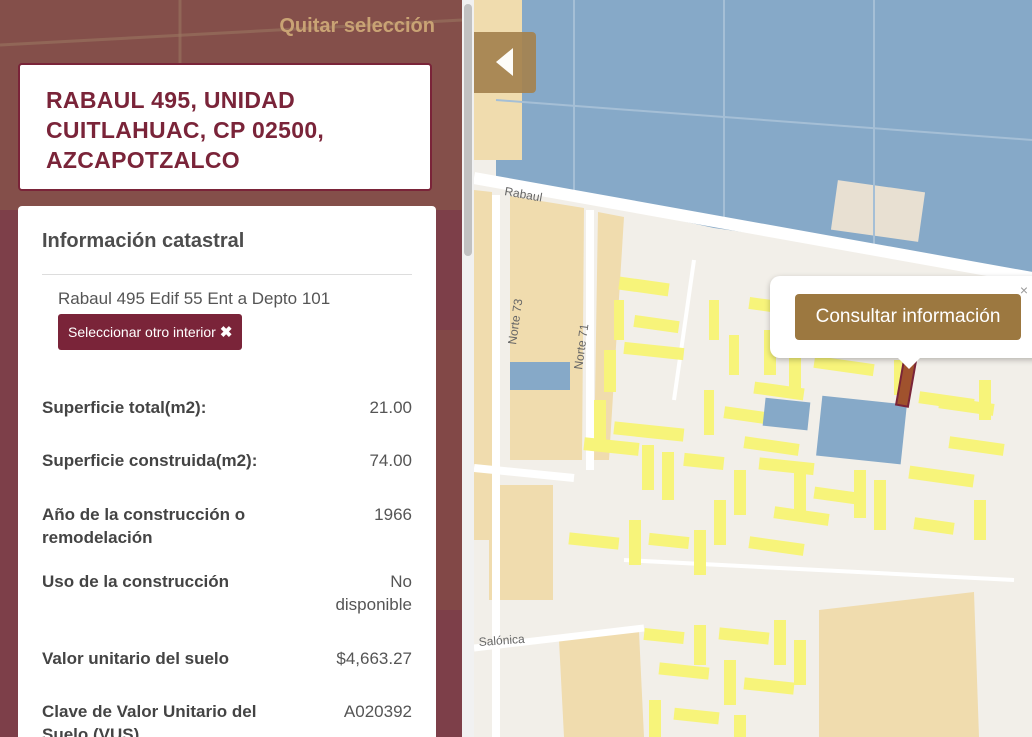 The image size is (1032, 737). What do you see at coordinates (144, 526) in the screenshot?
I see `row-label: Año de la construcción o remodelación` at bounding box center [144, 526].